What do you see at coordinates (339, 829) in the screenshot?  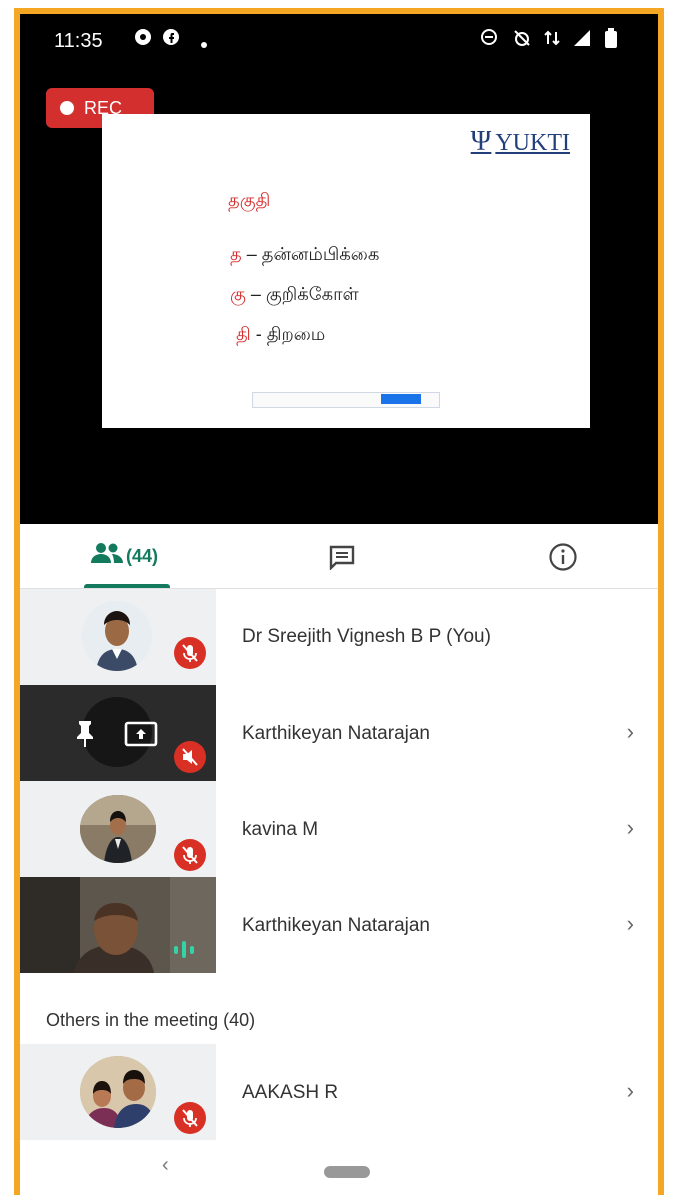 I see `participant-row: kavina M ›` at bounding box center [339, 829].